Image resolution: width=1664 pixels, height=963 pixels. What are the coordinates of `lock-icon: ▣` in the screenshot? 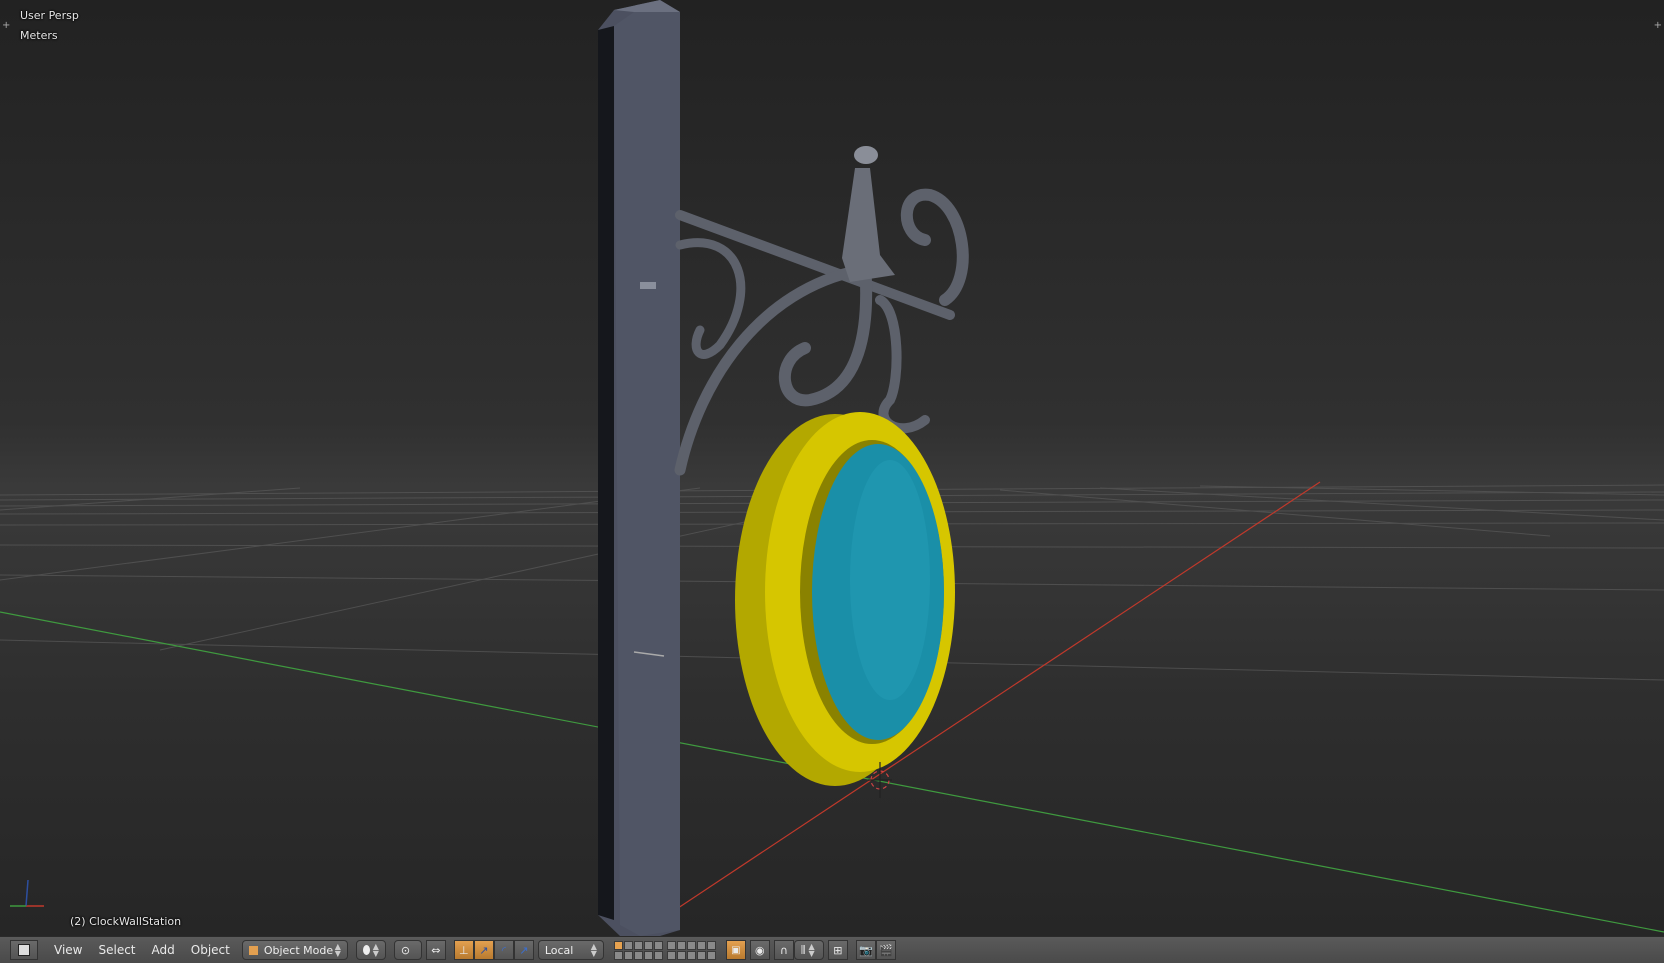 It's located at (736, 950).